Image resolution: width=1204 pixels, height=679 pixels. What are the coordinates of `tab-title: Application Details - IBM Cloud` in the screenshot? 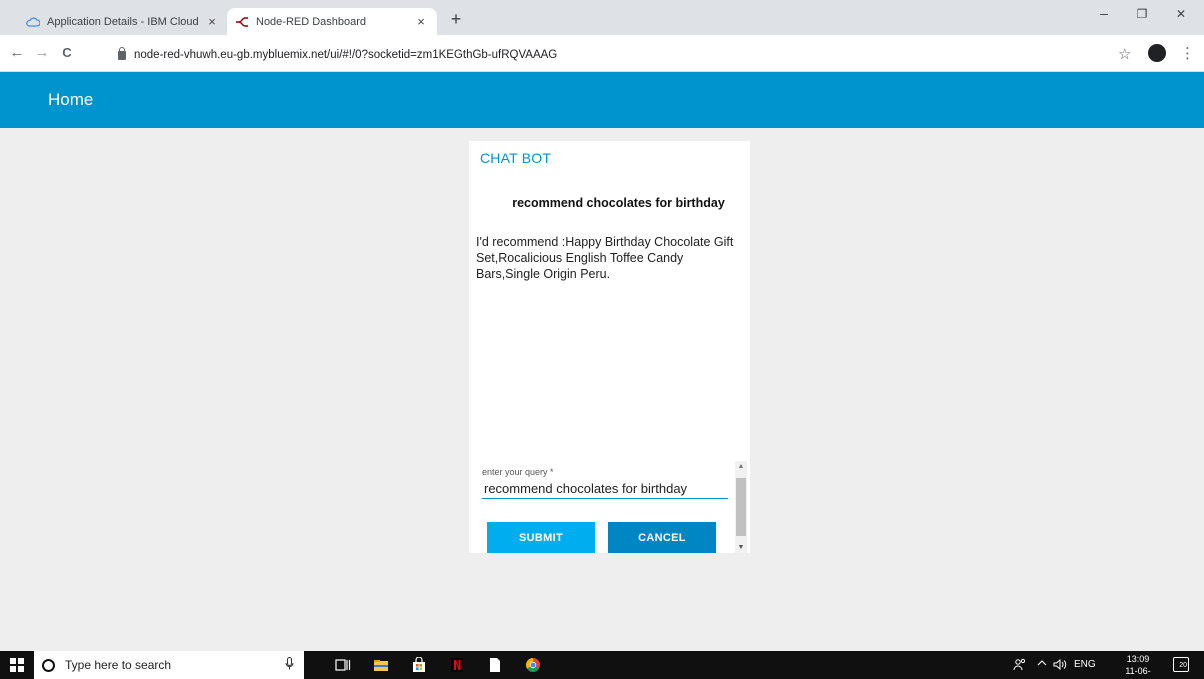 It's located at (123, 21).